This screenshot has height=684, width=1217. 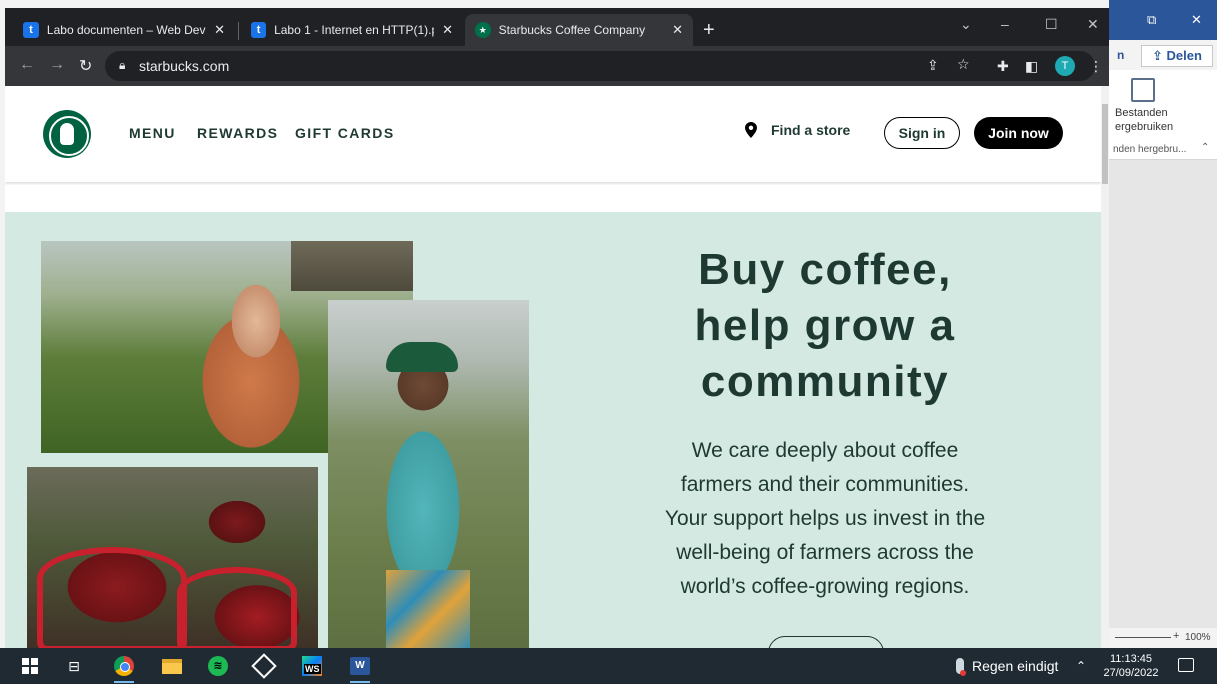 I want to click on notifications-icon, so click(x=1186, y=665).